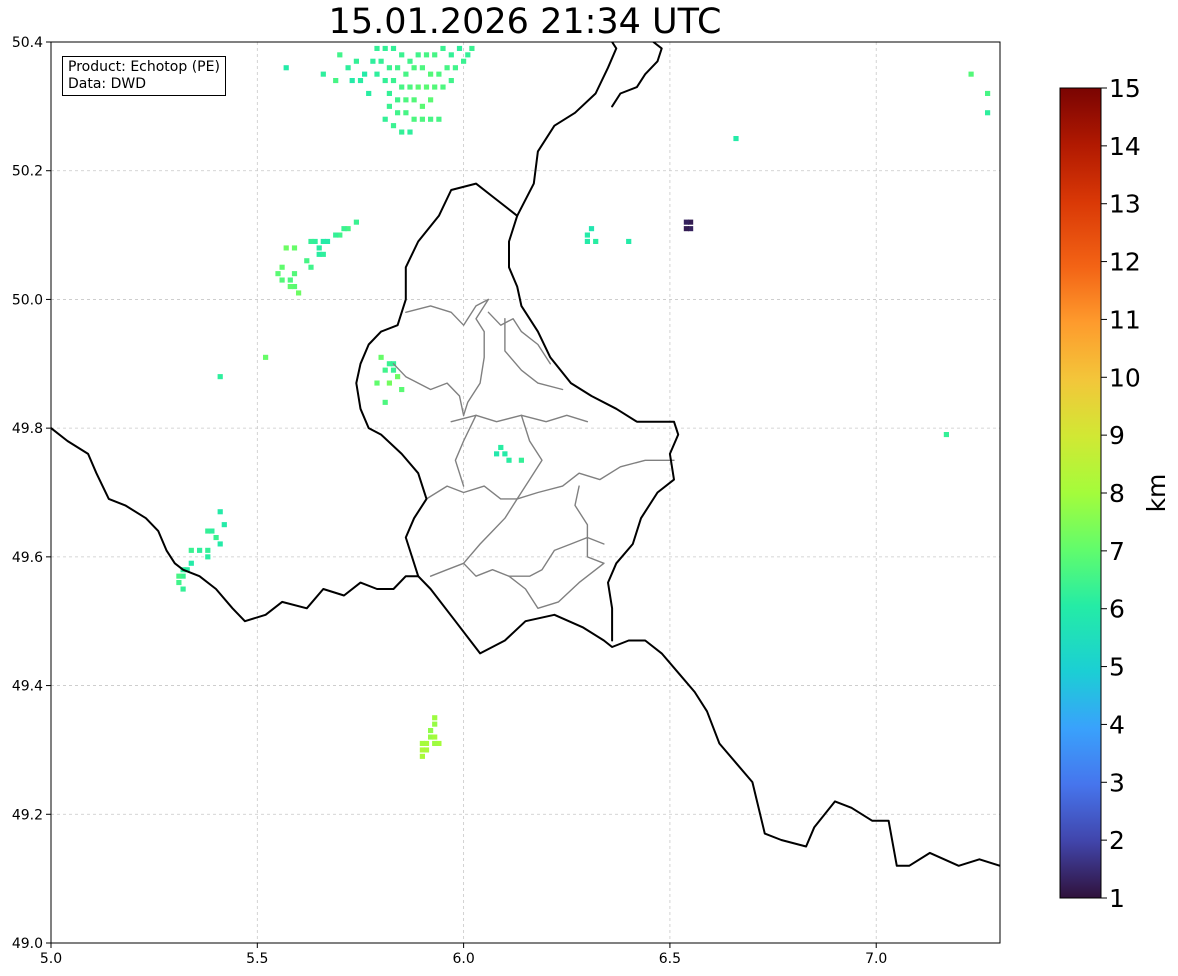 This screenshot has height=976, width=1178. I want to click on y-tick-label: 50.4, so click(27, 43).